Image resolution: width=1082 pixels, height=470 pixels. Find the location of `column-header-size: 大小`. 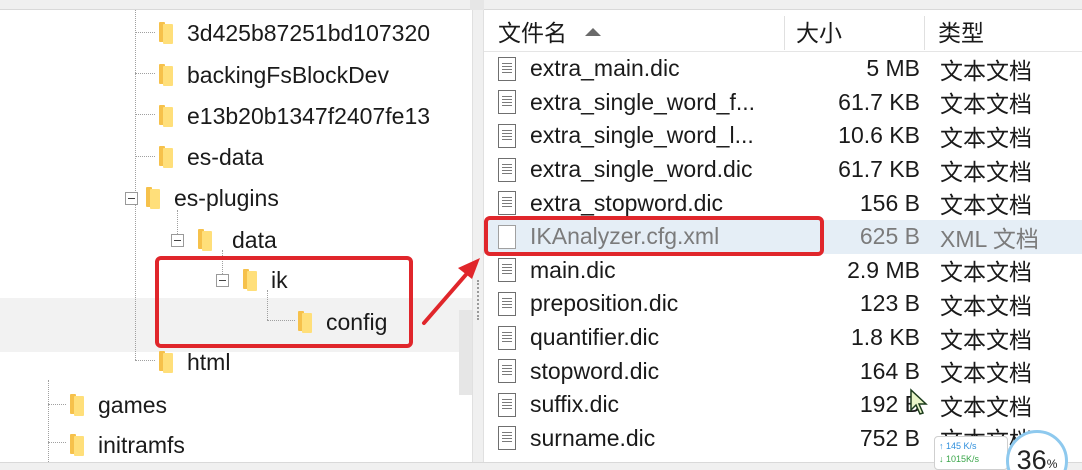

column-header-size: 大小 is located at coordinates (819, 31).